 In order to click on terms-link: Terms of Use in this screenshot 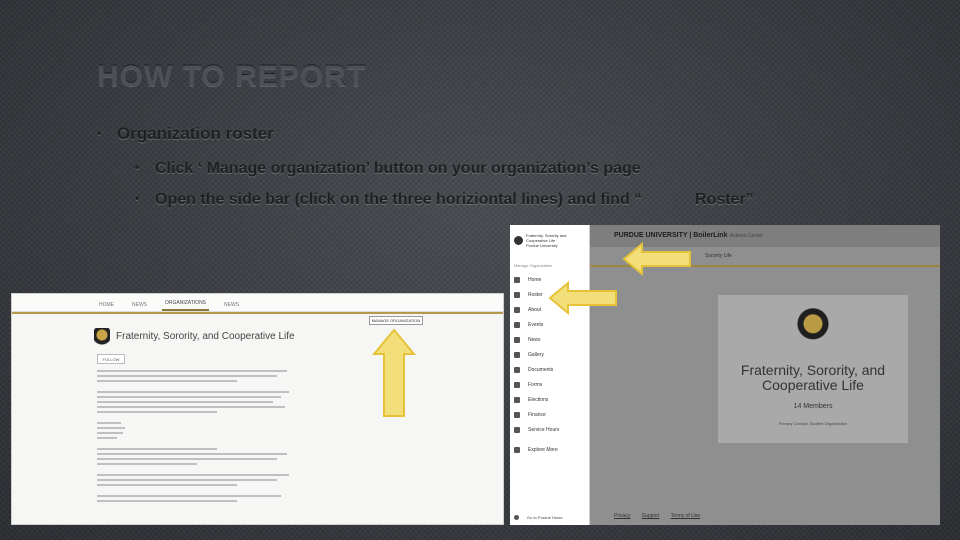, I will do `click(685, 516)`.